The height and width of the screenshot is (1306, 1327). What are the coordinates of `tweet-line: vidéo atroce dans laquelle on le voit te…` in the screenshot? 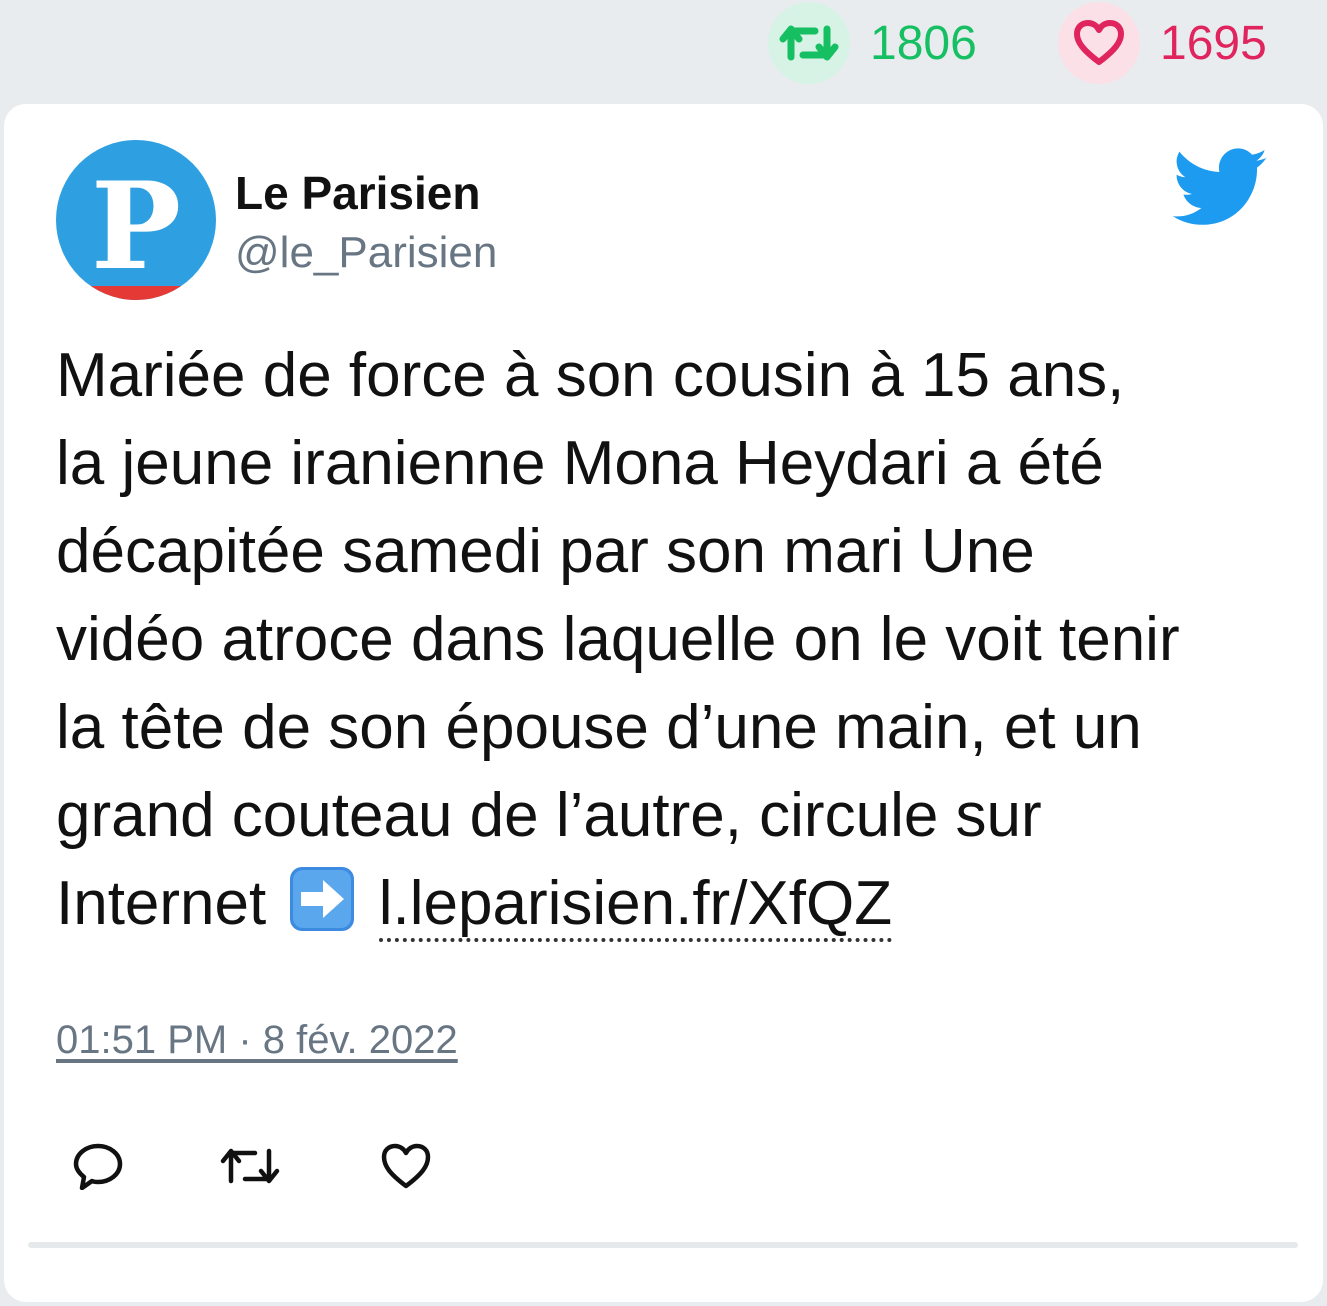 It's located at (618, 639).